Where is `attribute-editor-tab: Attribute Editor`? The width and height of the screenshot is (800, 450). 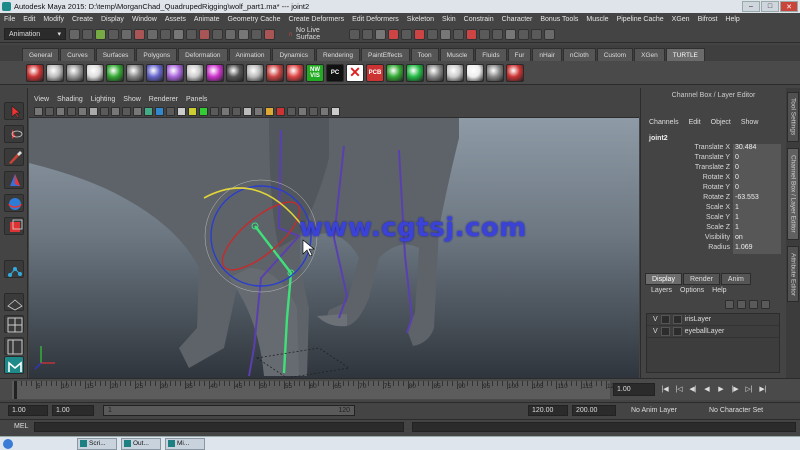
attribute-editor-tab: Attribute Editor is located at coordinates (793, 274).